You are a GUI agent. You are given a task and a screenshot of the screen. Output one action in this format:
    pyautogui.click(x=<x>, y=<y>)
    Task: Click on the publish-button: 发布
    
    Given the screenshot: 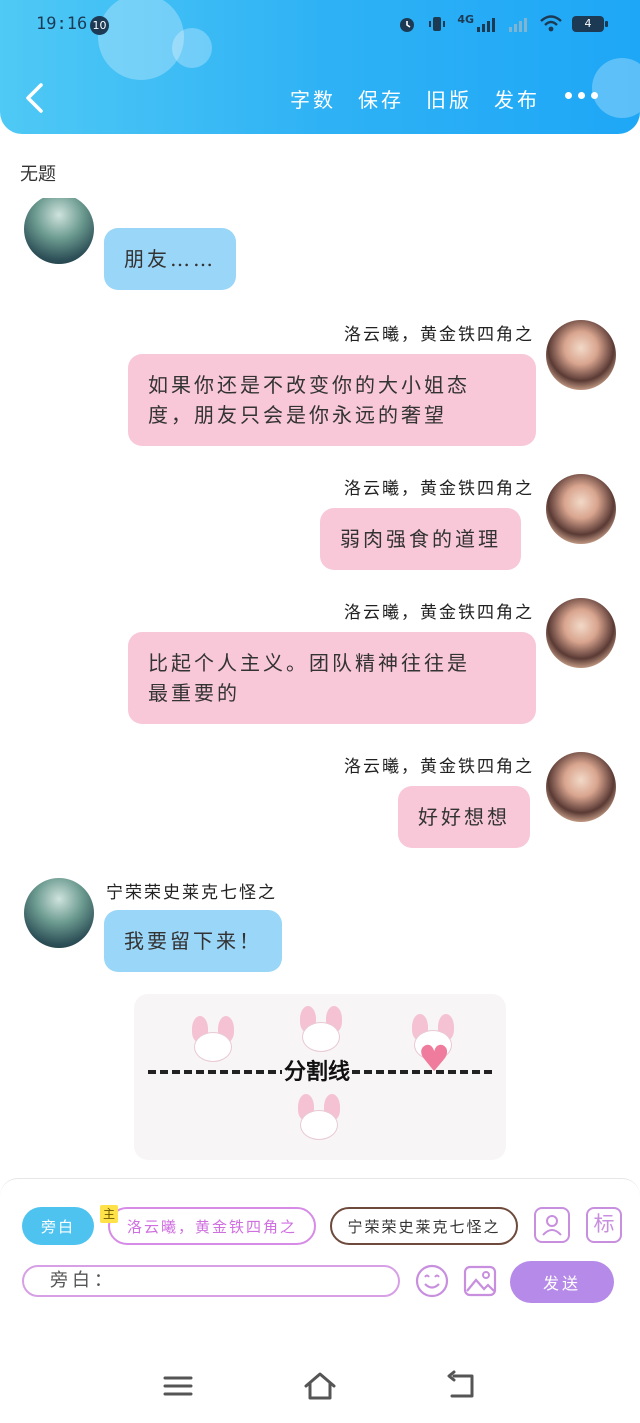 What is the action you would take?
    pyautogui.click(x=517, y=98)
    